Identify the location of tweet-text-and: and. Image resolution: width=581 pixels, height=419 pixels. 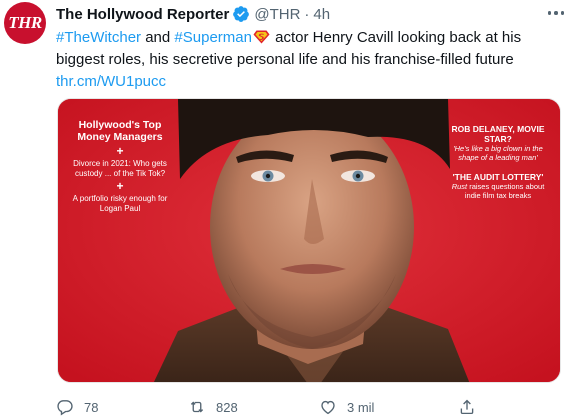
(158, 37).